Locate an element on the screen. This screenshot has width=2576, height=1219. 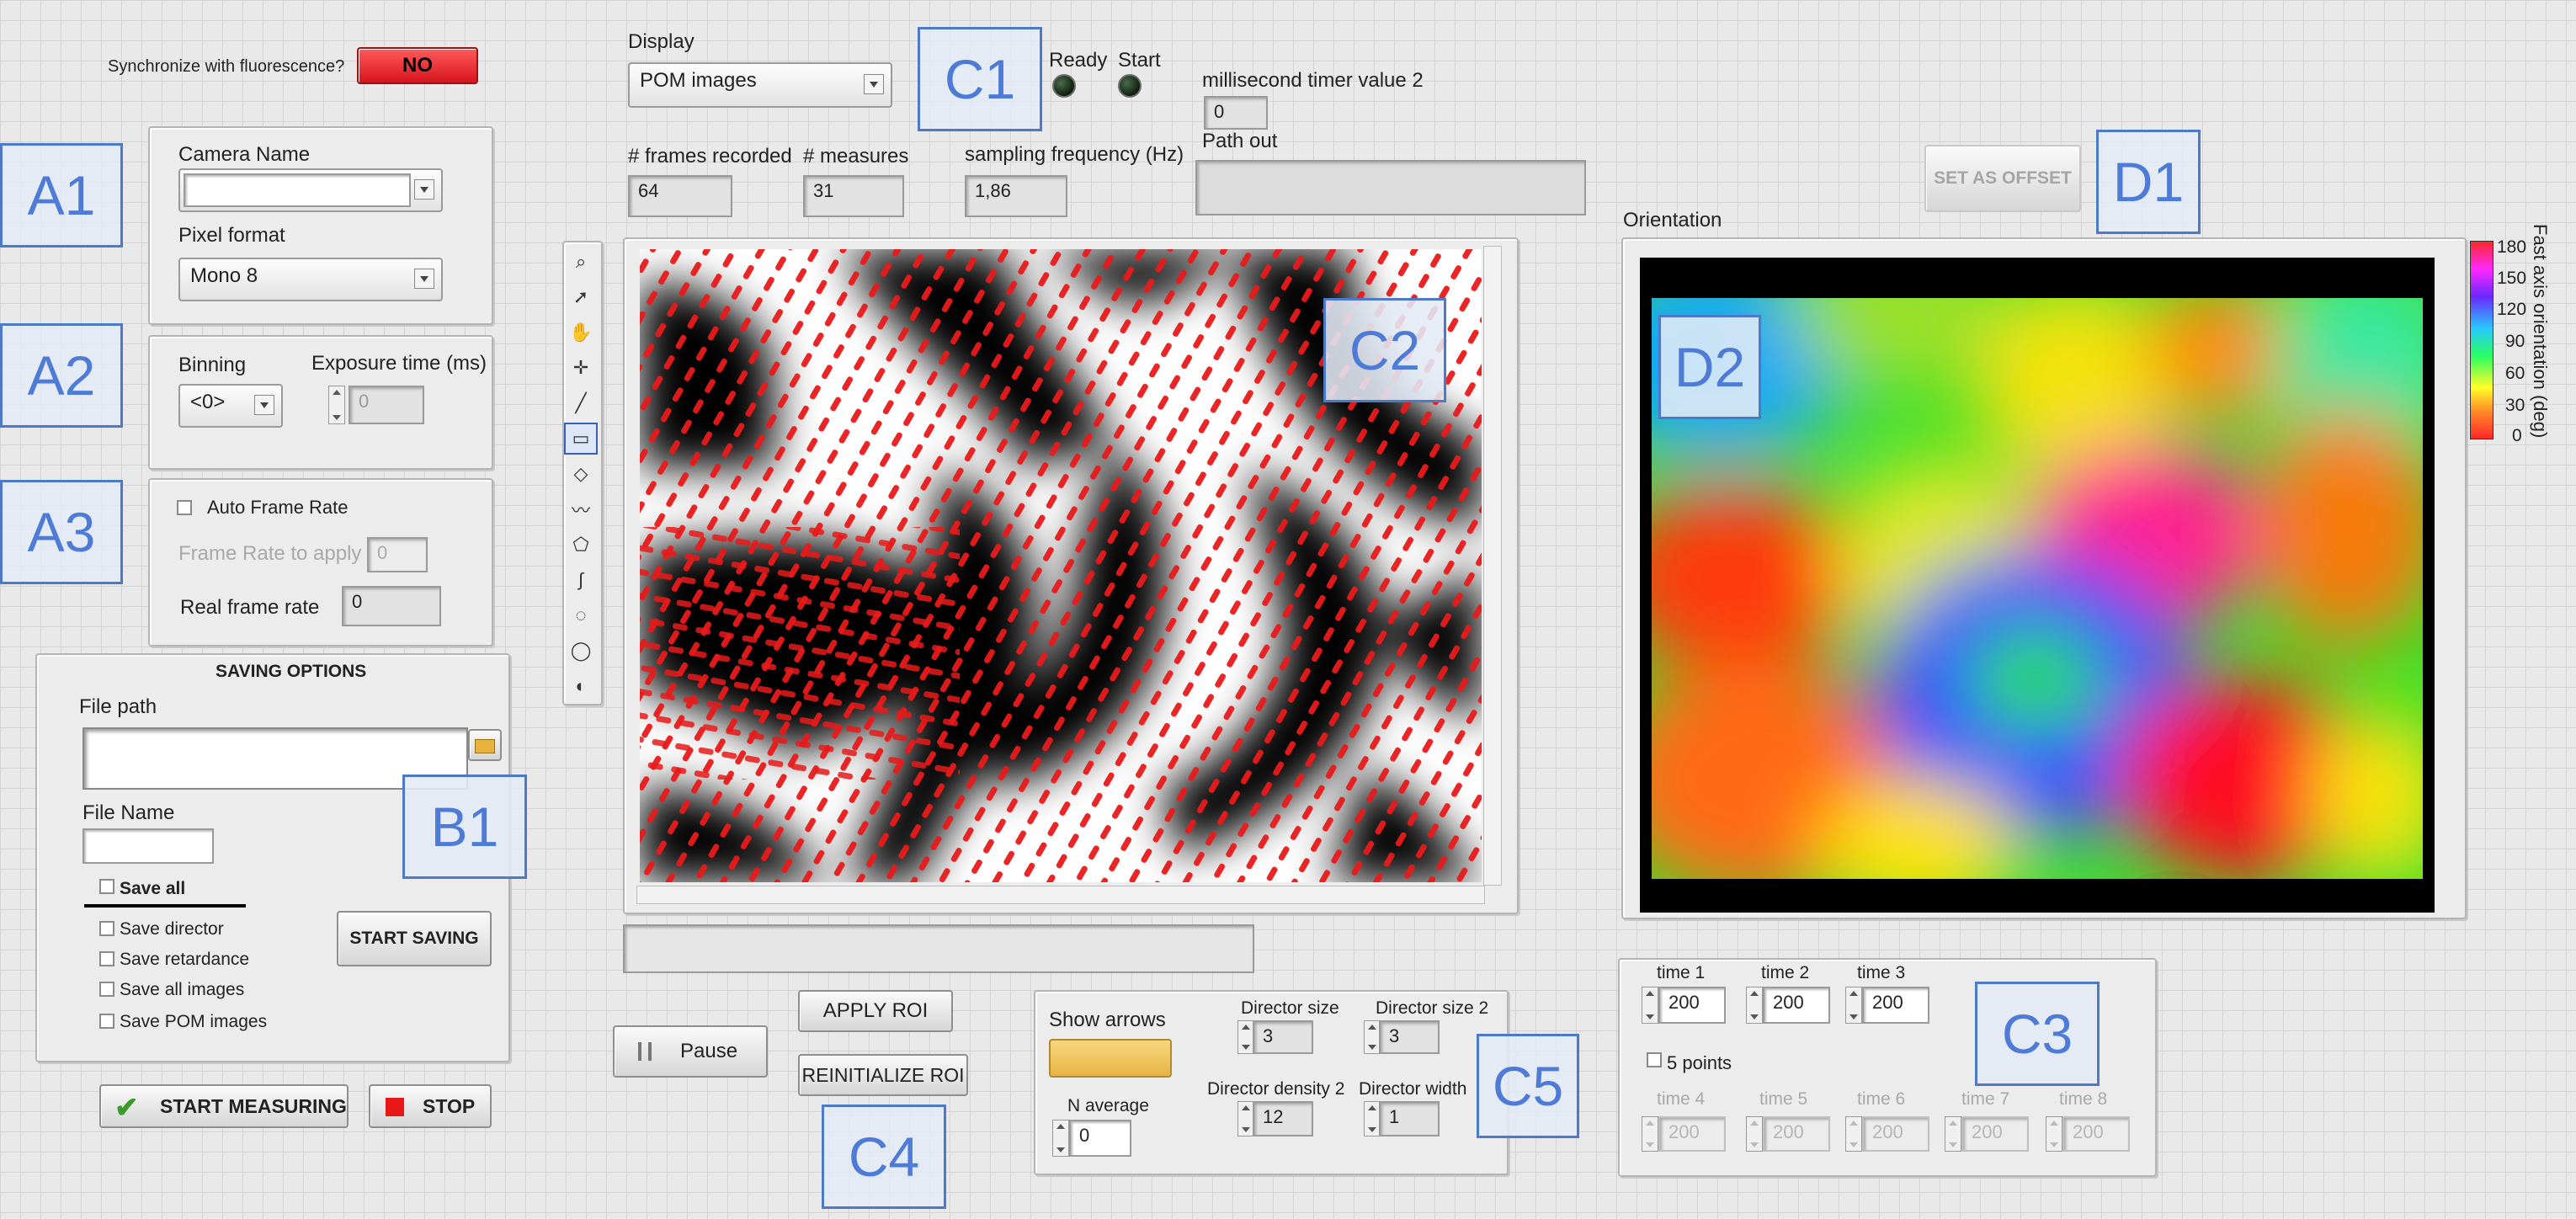
polygon-icon: ⬠ is located at coordinates (581, 545).